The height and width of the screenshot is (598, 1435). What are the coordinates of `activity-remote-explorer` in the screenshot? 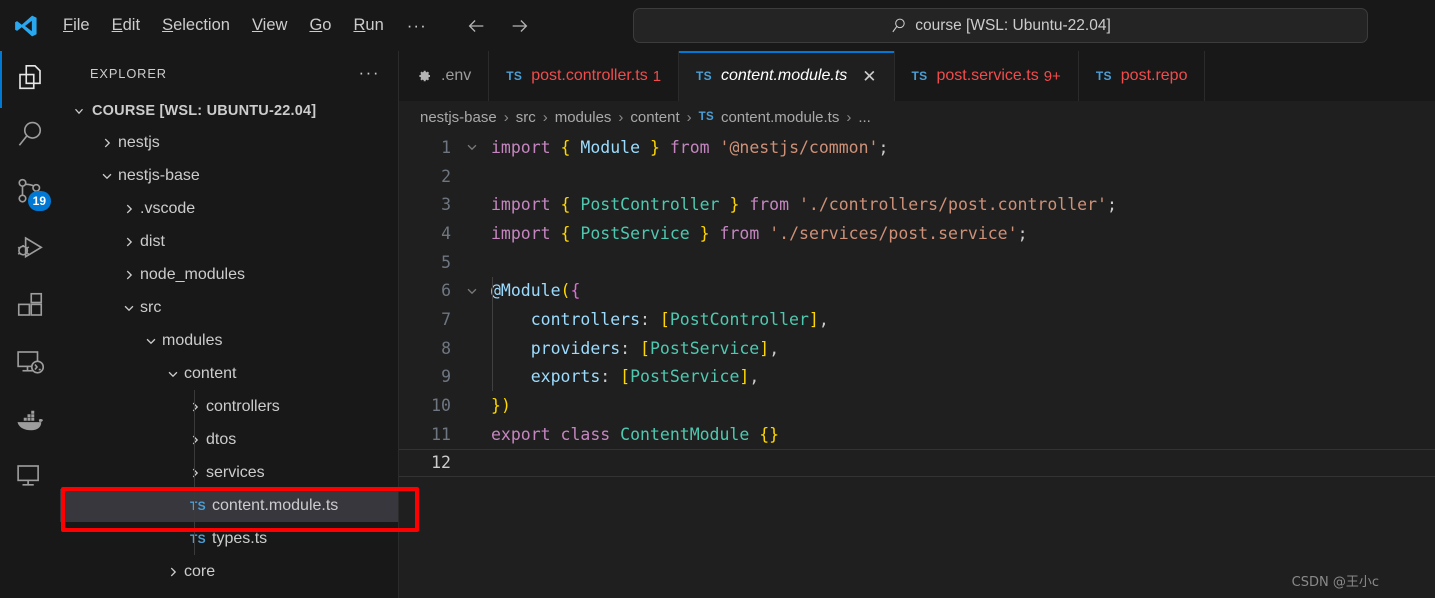 It's located at (30, 364).